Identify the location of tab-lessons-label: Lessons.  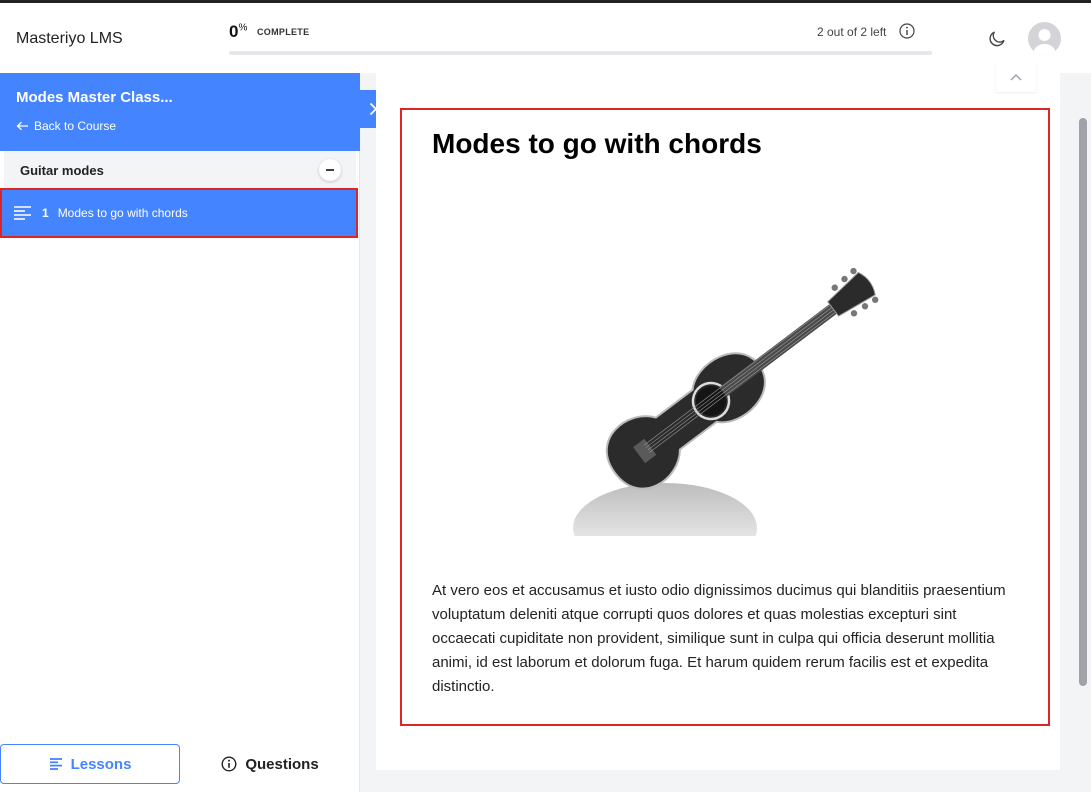
(101, 764).